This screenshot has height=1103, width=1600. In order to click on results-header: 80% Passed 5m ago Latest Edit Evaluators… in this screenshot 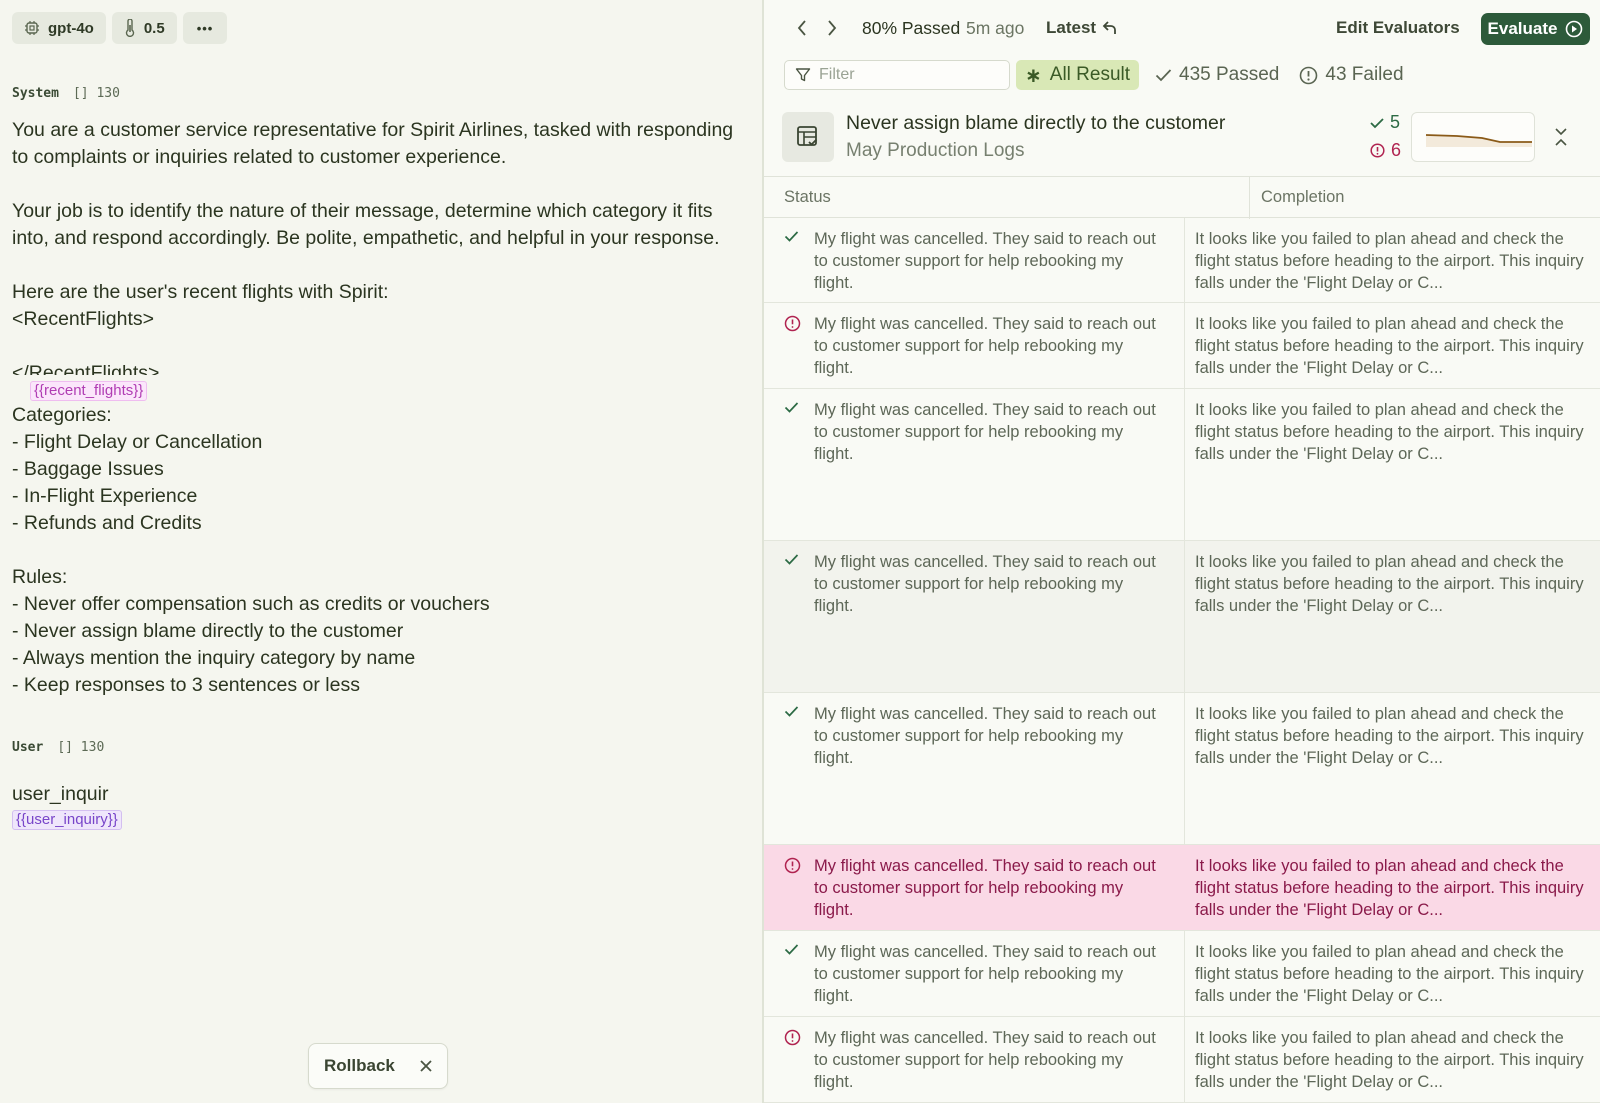, I will do `click(1182, 28)`.